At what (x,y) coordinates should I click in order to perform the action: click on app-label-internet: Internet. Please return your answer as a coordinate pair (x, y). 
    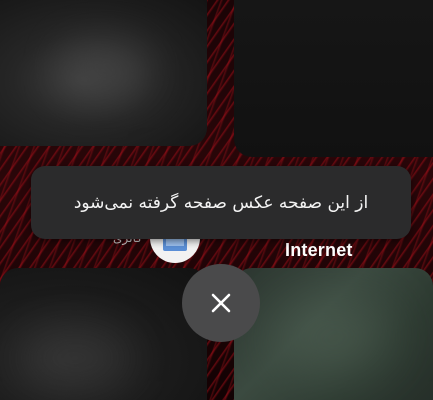
    Looking at the image, I should click on (319, 250).